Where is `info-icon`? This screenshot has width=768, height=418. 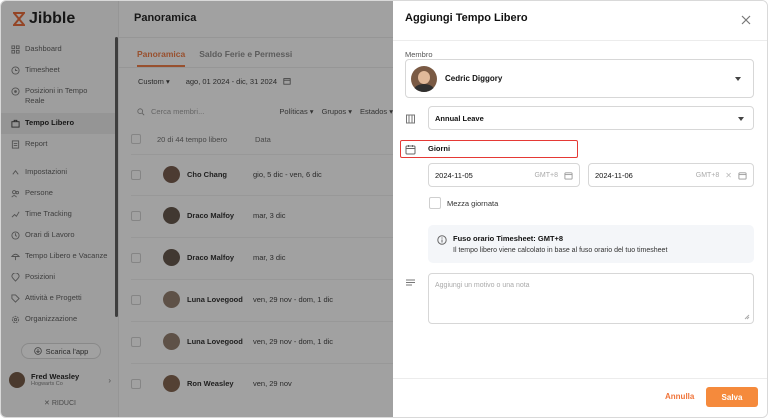
info-icon is located at coordinates (442, 240).